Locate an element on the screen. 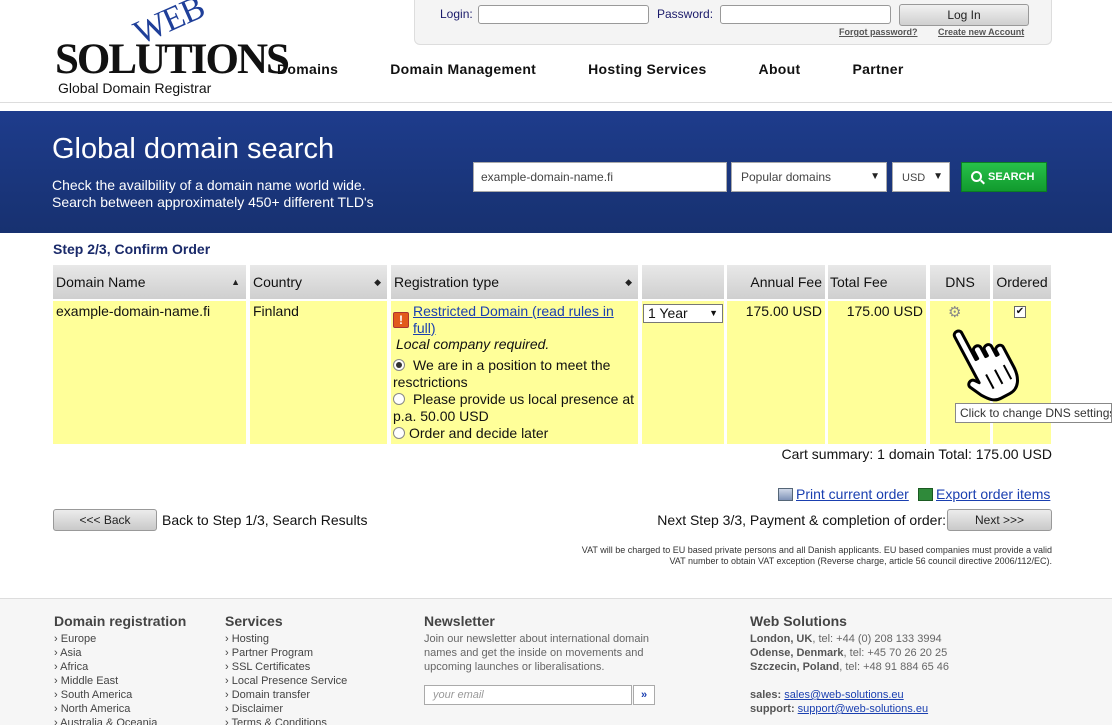  nav-hosting-services: Hosting Services is located at coordinates (647, 69).